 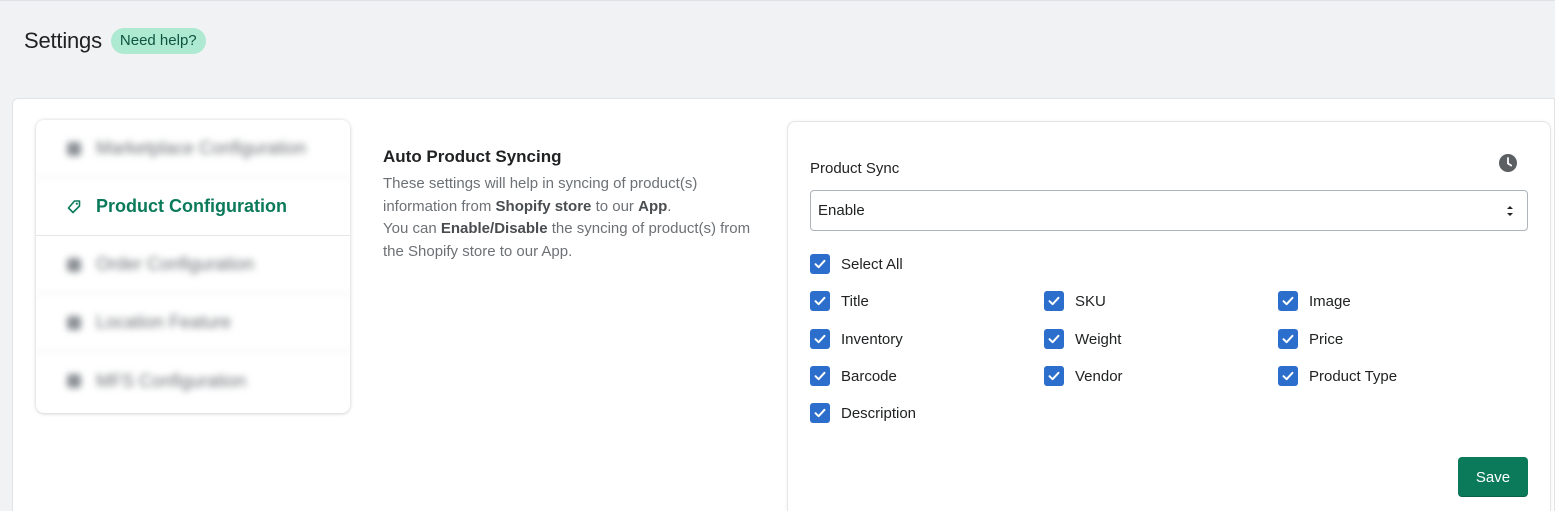 I want to click on sidebar-item-product-configuration: Product Configuration, so click(x=193, y=207).